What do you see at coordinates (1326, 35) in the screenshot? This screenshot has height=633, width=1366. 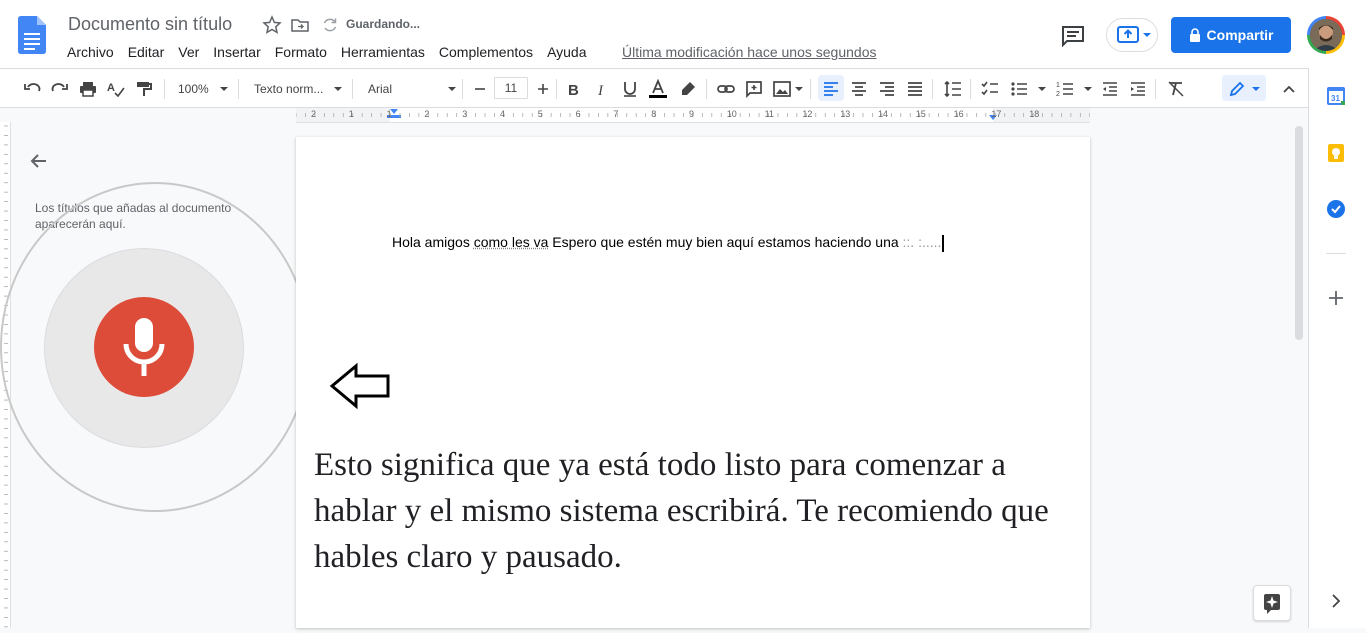 I see `user-avatar` at bounding box center [1326, 35].